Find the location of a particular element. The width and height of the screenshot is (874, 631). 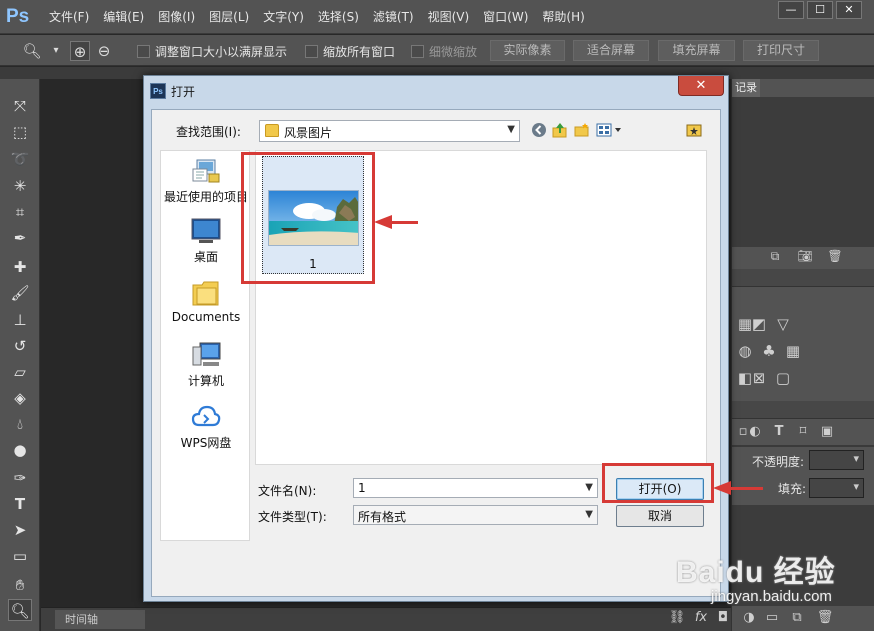

camera-icon: 📷︎ is located at coordinates (805, 256).